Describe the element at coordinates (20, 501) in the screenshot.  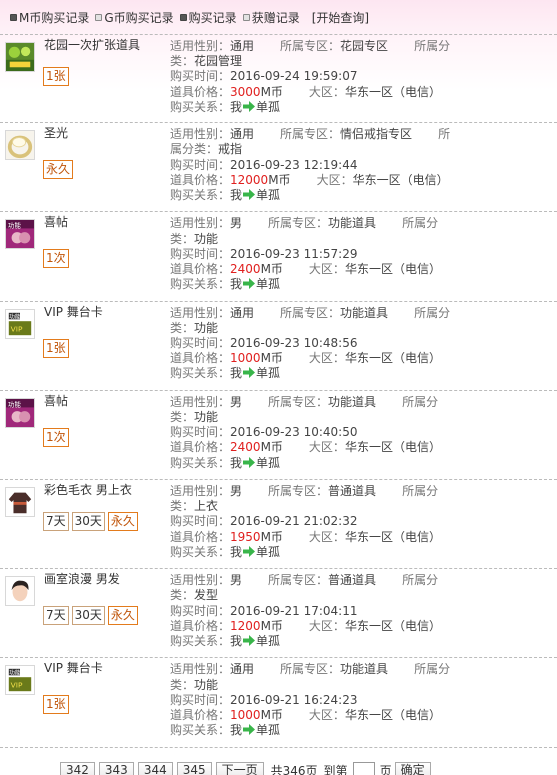
I see `sweater-icon` at that location.